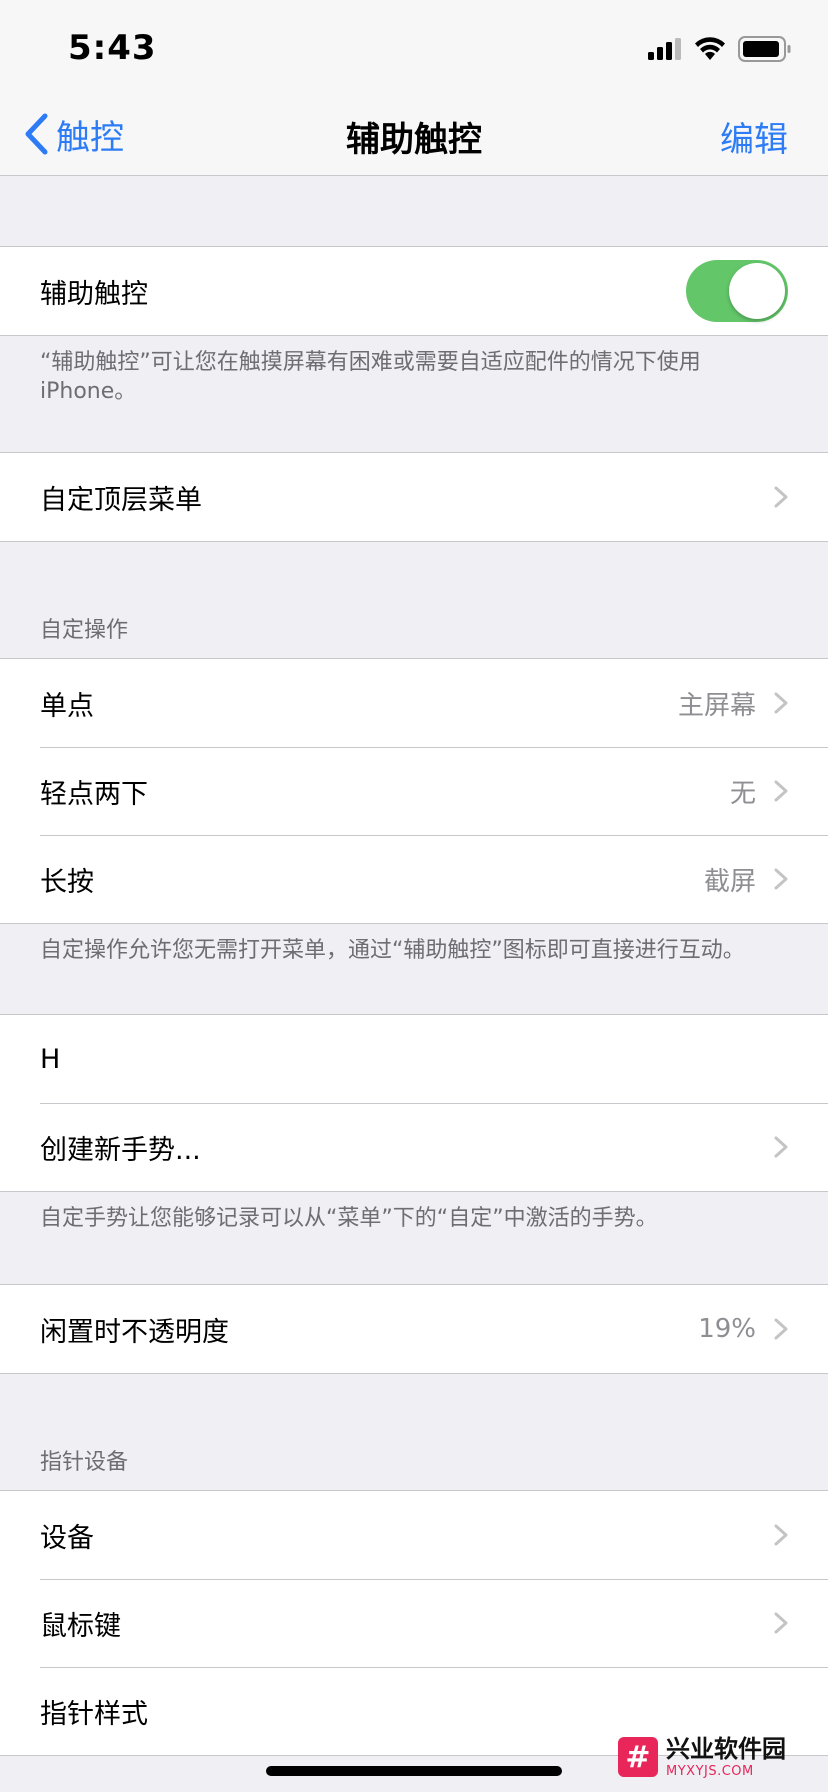  I want to click on devices-label: 设备, so click(67, 1538).